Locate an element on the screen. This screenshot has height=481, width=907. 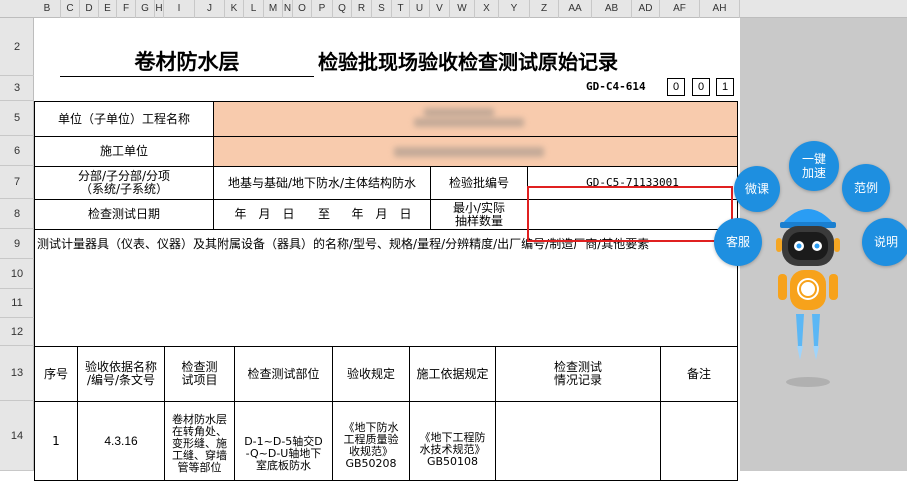
header-construction-basis: 施工依据规定 is located at coordinates (452, 374).